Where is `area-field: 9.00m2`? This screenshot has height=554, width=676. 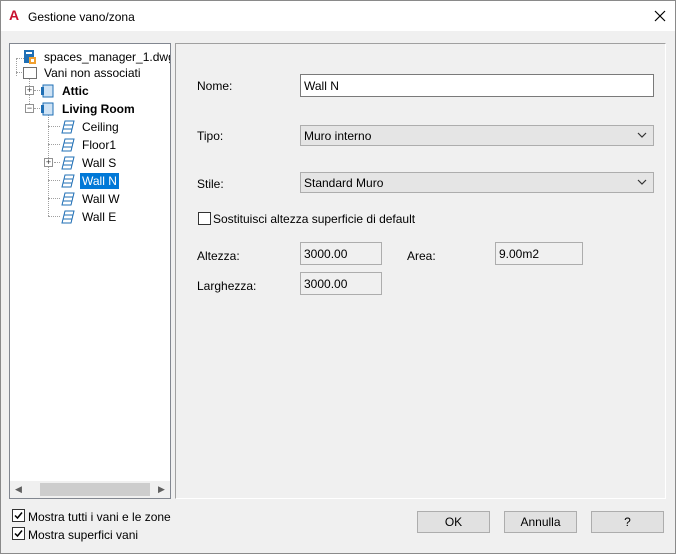
area-field: 9.00m2 is located at coordinates (539, 253).